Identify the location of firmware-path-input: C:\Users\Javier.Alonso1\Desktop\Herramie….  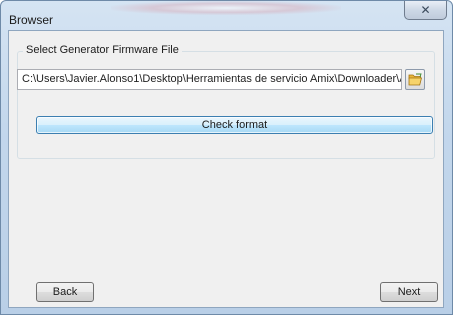
(209, 79).